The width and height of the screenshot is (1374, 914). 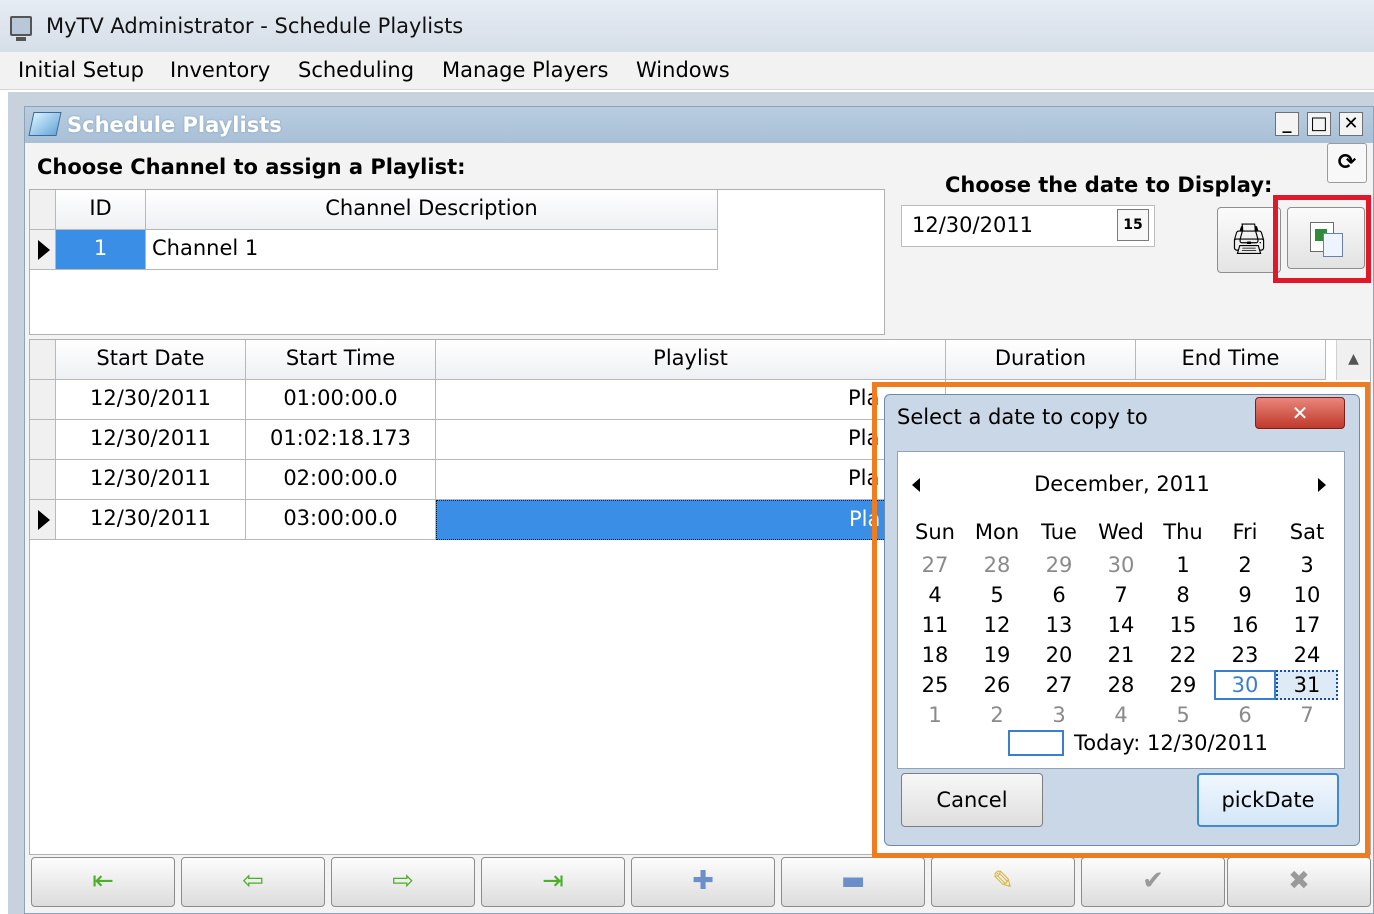 I want to click on channel-grid: ID Channel Description 1 Channel 1, so click(x=457, y=262).